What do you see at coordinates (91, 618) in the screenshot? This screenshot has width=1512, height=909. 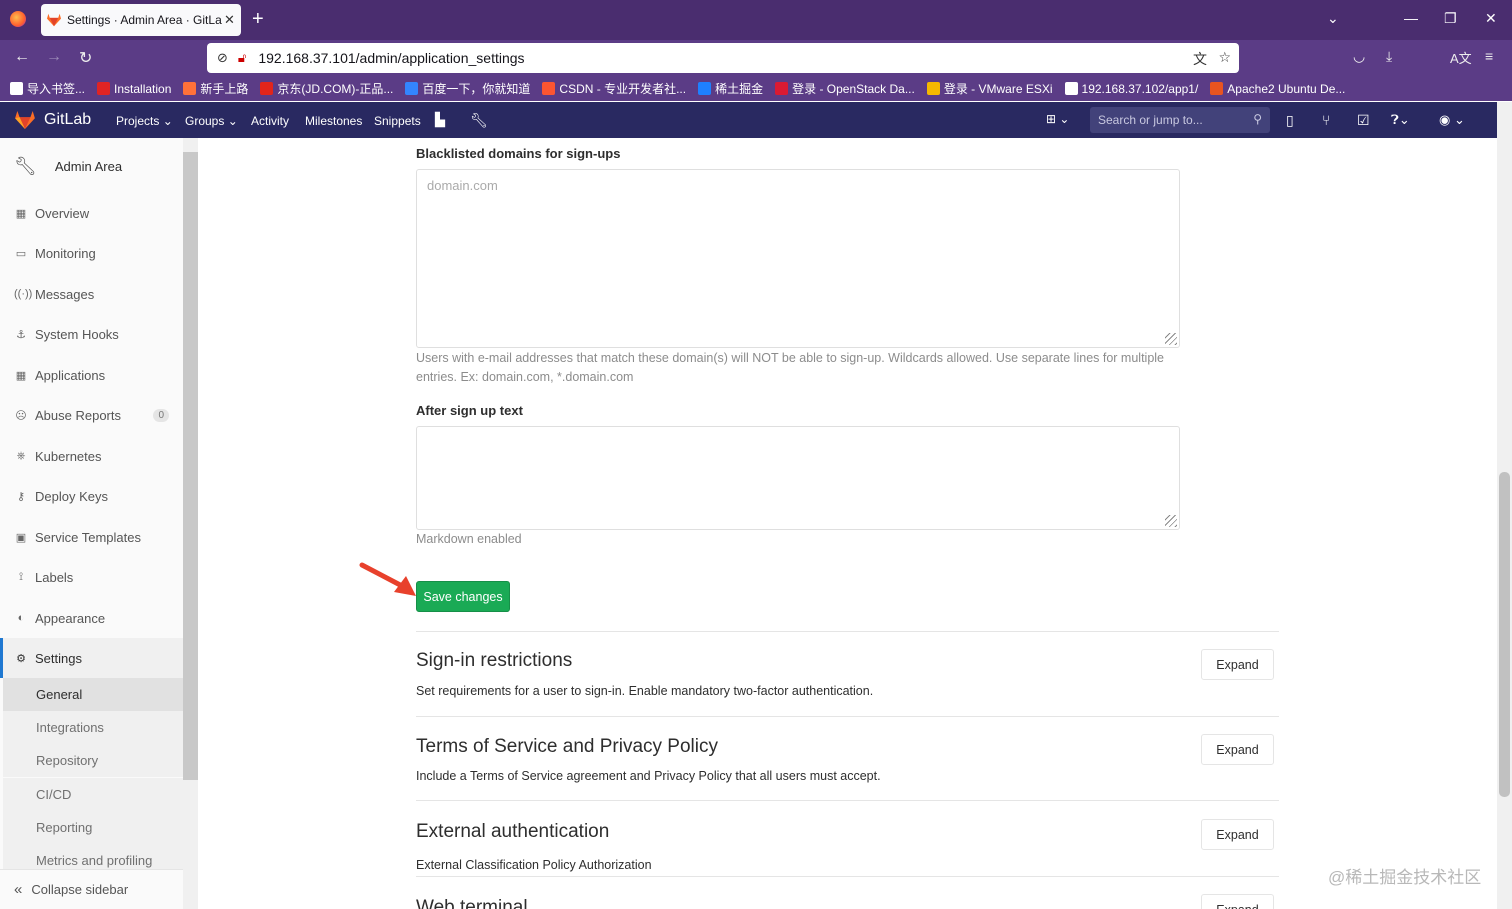 I see `sidebar-item-appearance: ◐ Appearance` at bounding box center [91, 618].